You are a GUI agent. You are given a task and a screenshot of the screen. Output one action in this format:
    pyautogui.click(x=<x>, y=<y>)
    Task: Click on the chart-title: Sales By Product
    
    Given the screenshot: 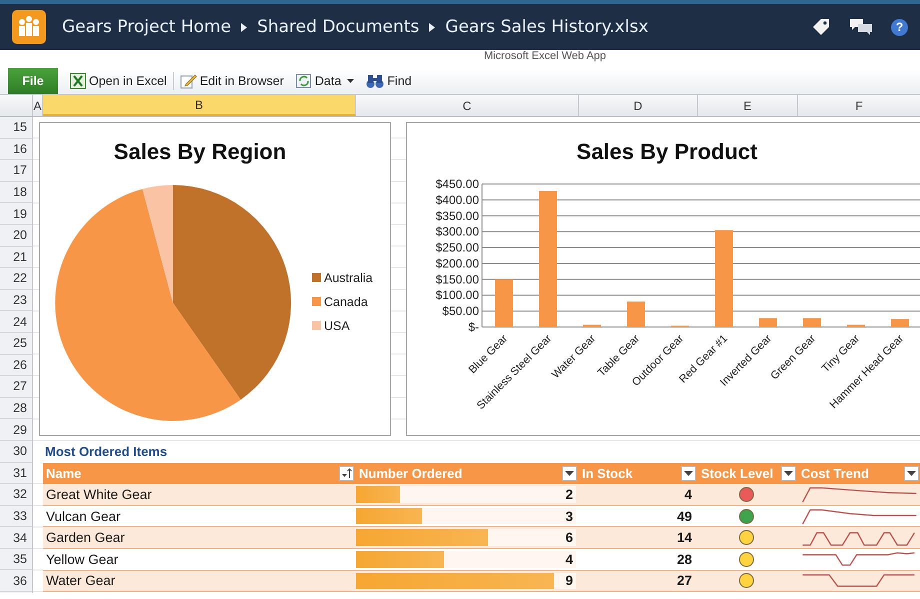 What is the action you would take?
    pyautogui.click(x=667, y=151)
    